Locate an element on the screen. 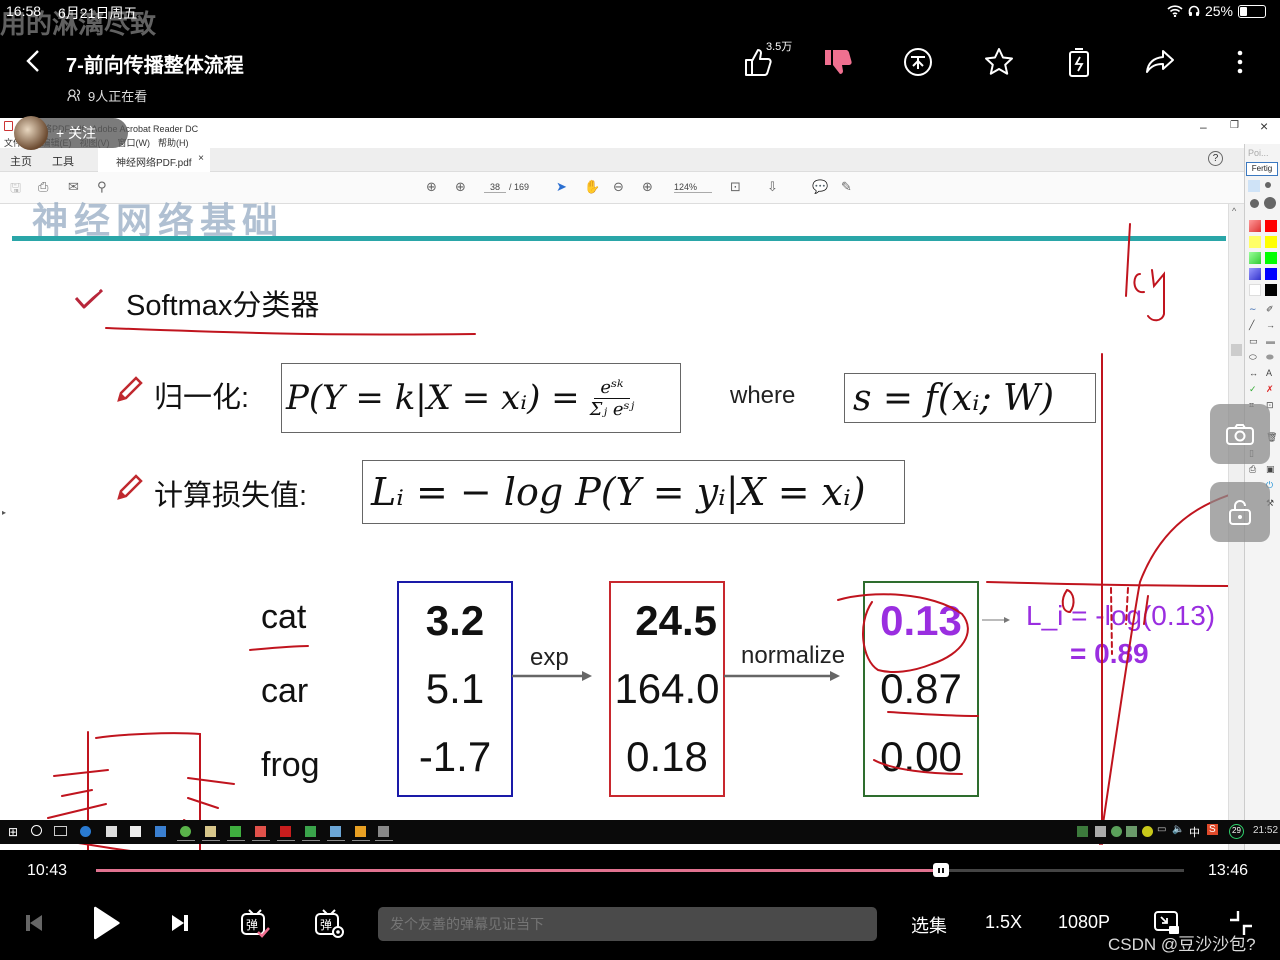  app-icon-gray is located at coordinates (383, 831).